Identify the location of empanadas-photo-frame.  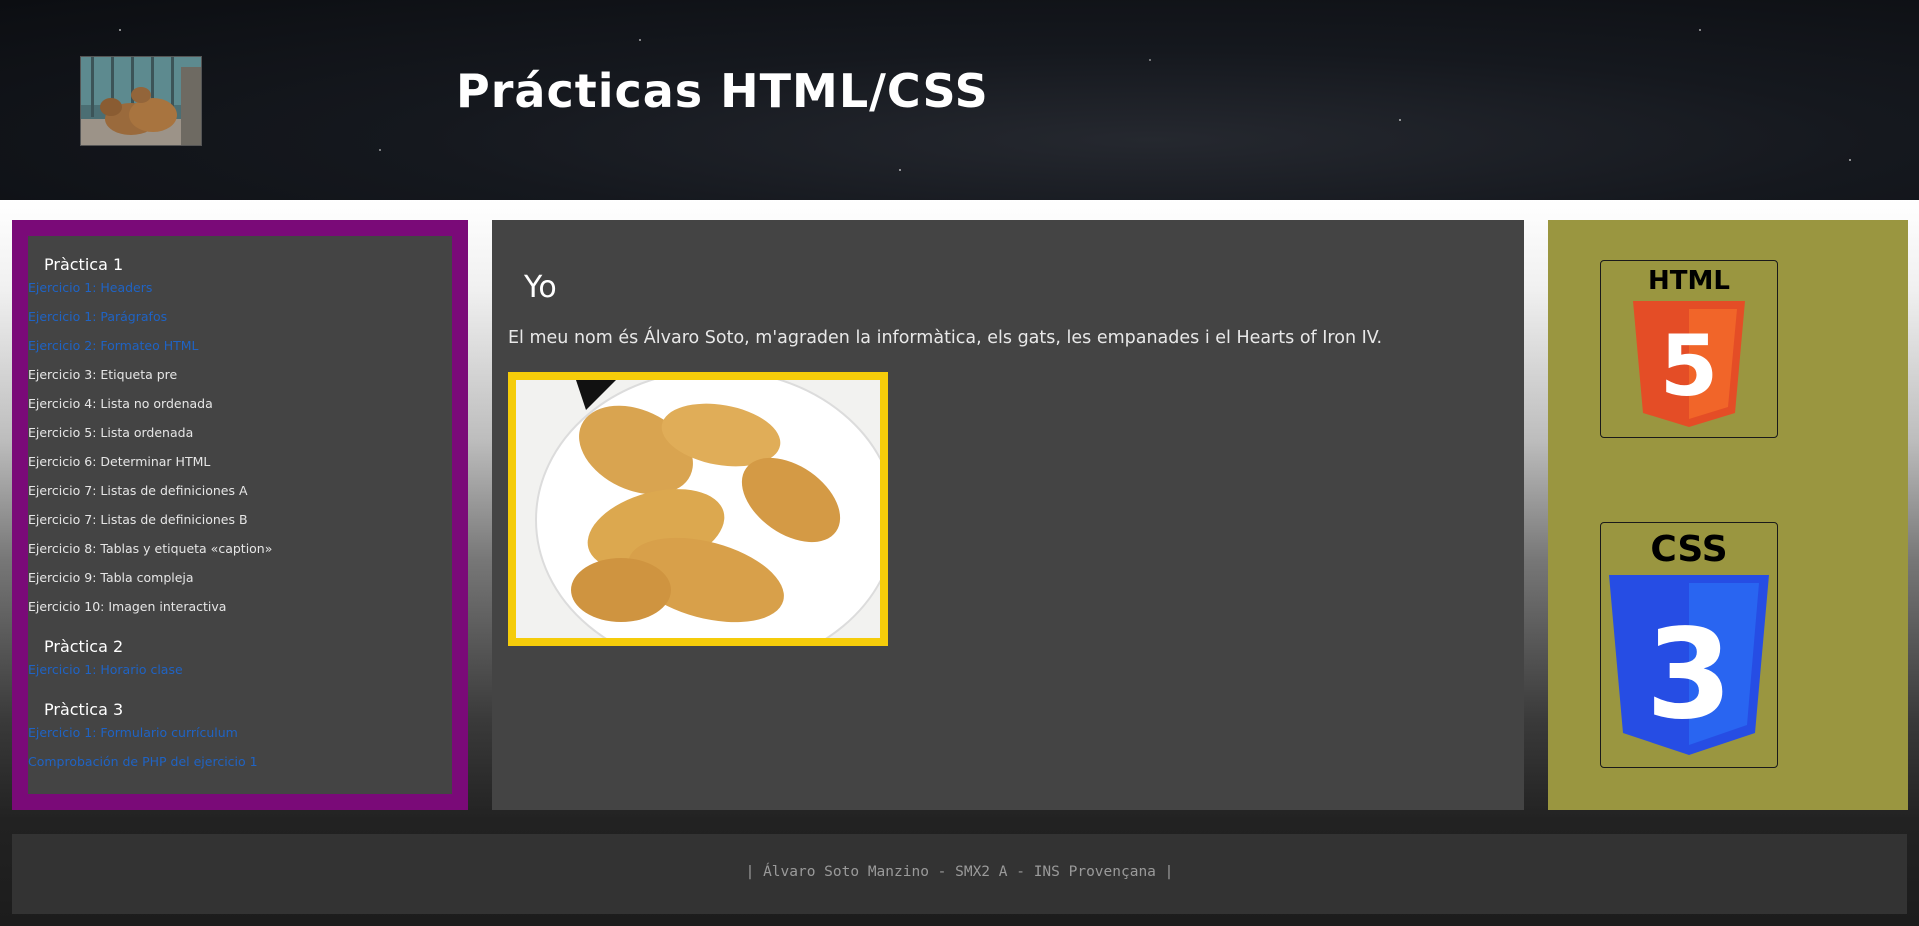
(698, 509).